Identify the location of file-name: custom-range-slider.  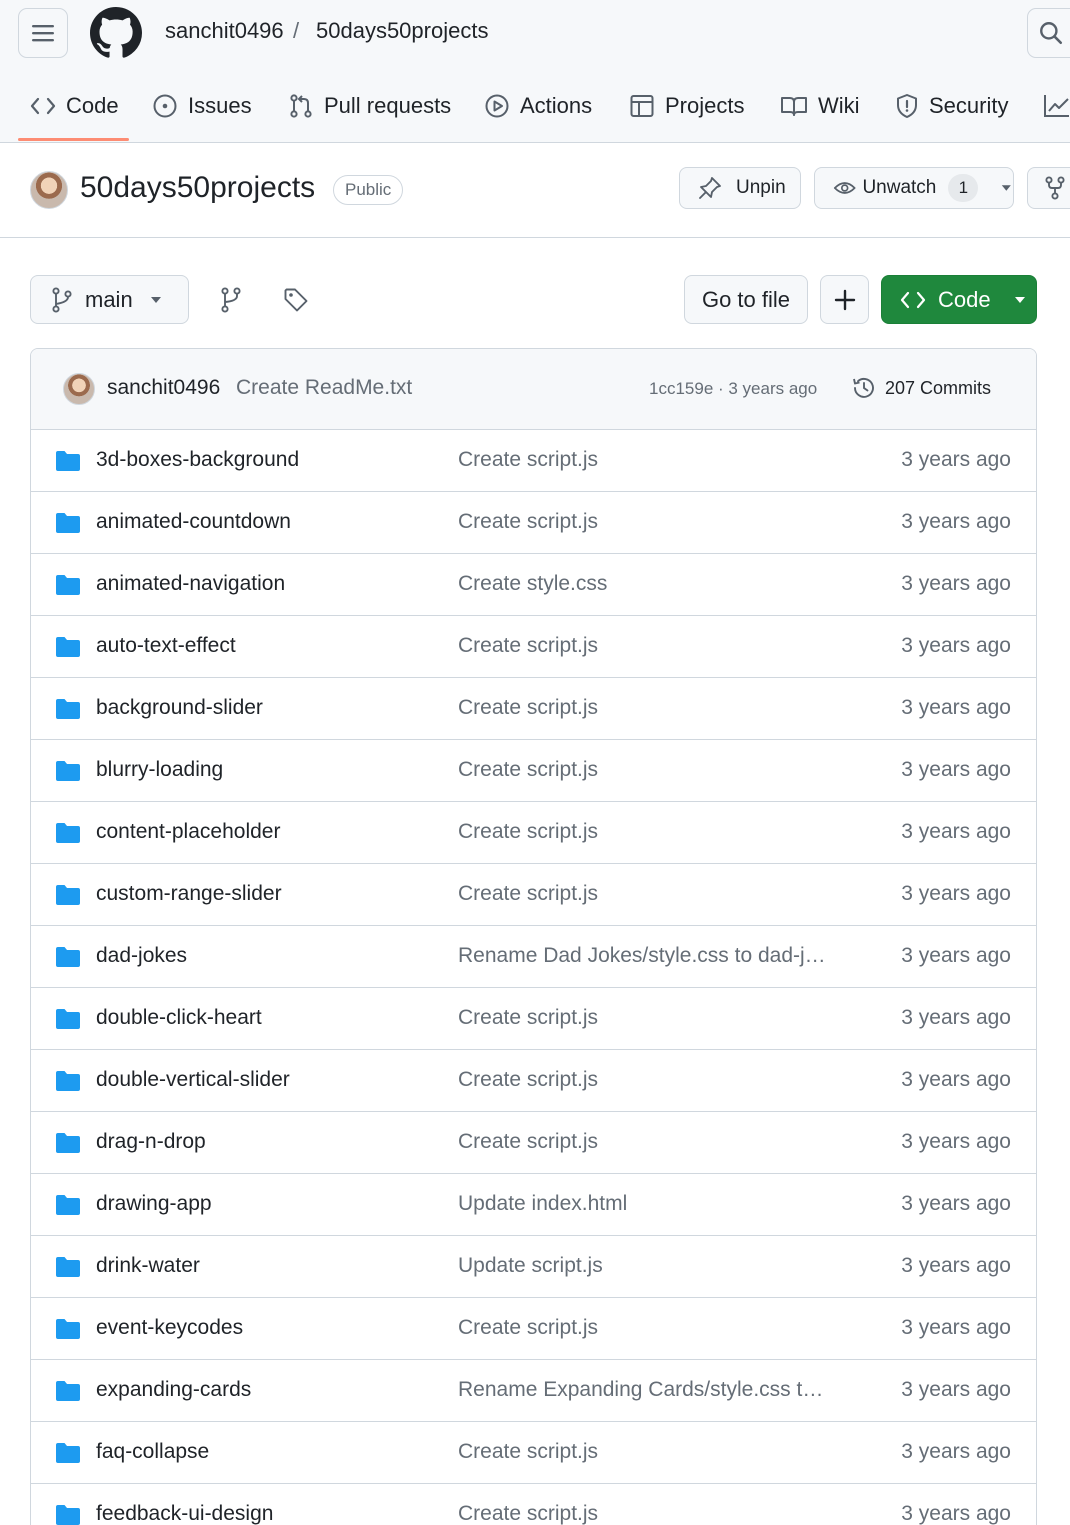
(189, 894).